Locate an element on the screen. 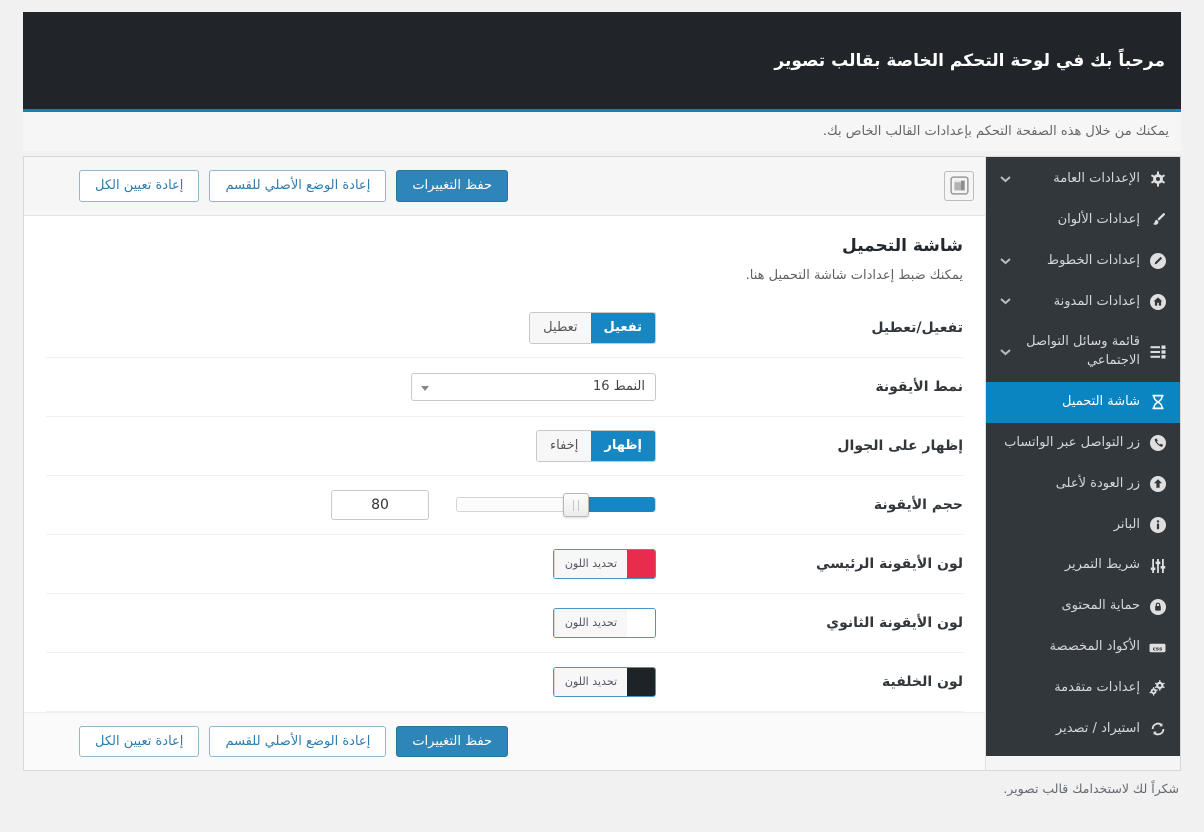 The image size is (1204, 832). sidebar-item-blog-settings: إعدادات المدونة is located at coordinates (1083, 302).